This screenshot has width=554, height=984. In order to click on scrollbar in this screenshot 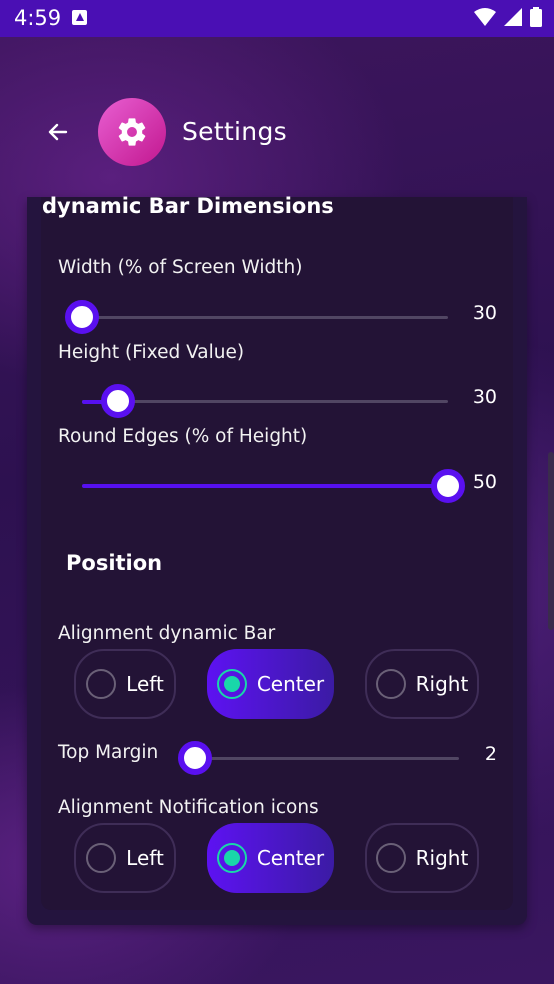, I will do `click(551, 541)`.